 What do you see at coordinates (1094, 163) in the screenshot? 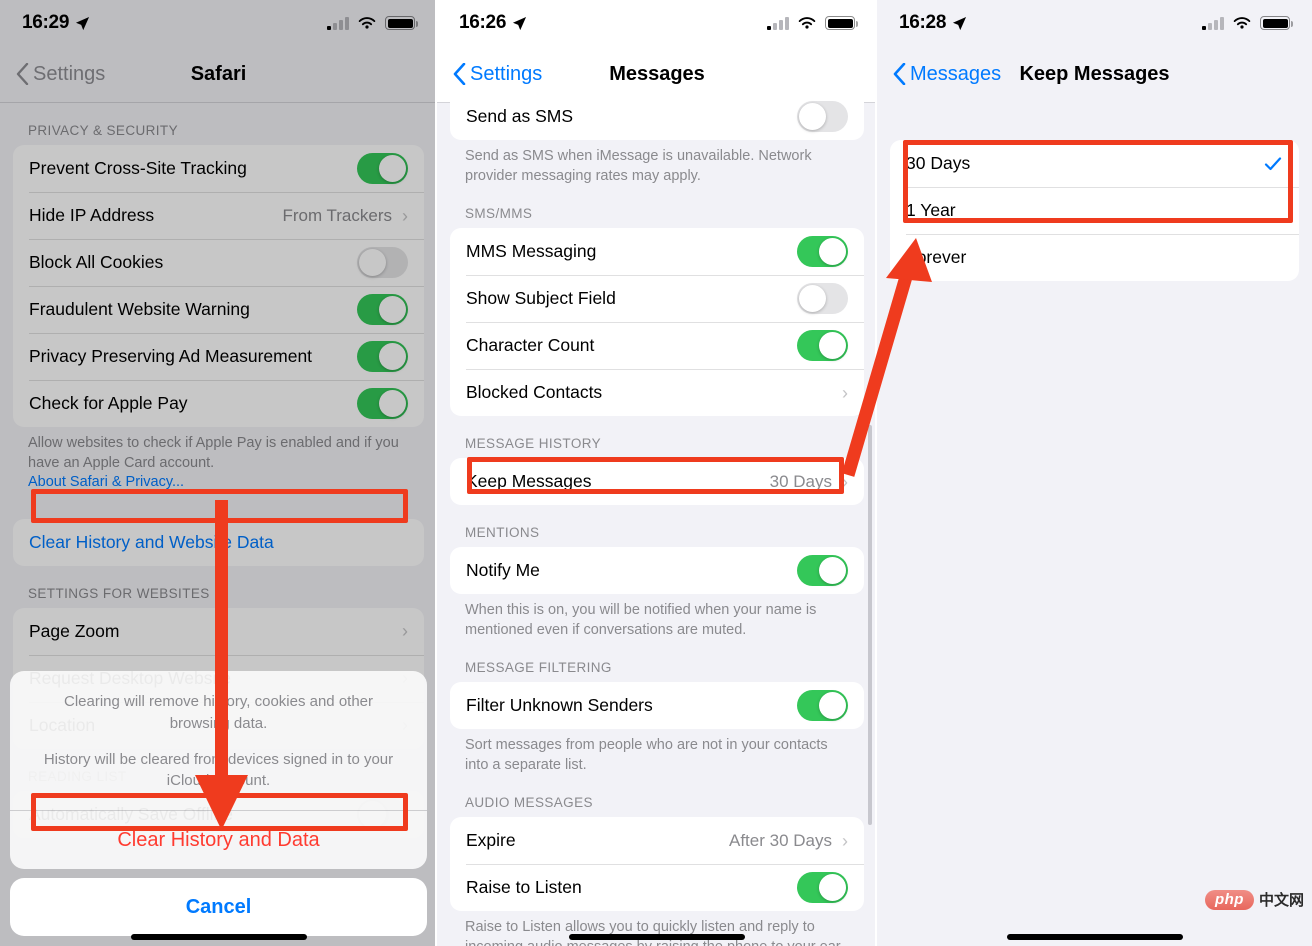
I see `option-30-days: 30 Days` at bounding box center [1094, 163].